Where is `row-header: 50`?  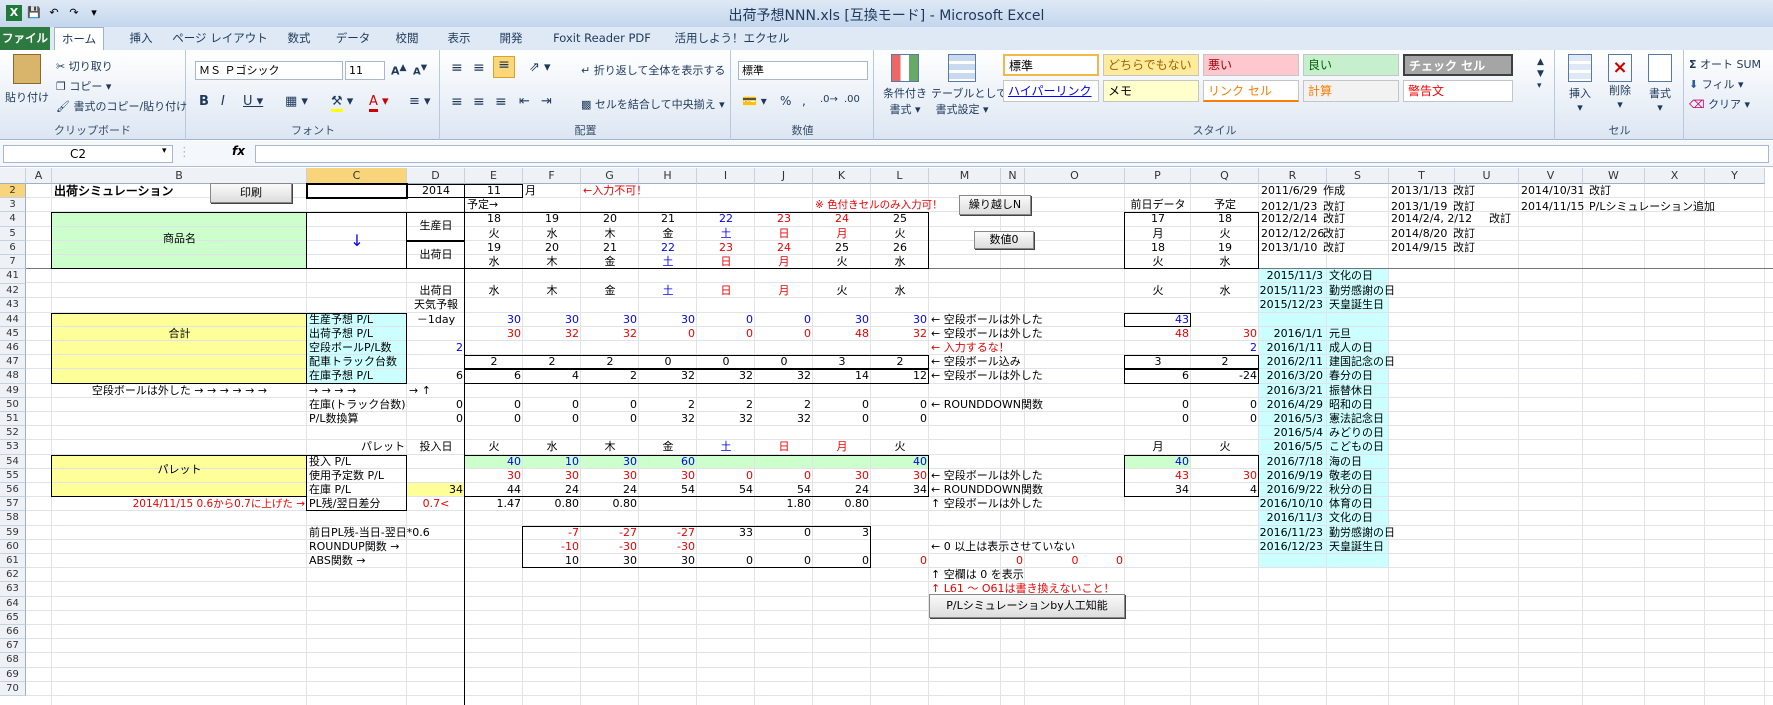
row-header: 50 is located at coordinates (13, 404).